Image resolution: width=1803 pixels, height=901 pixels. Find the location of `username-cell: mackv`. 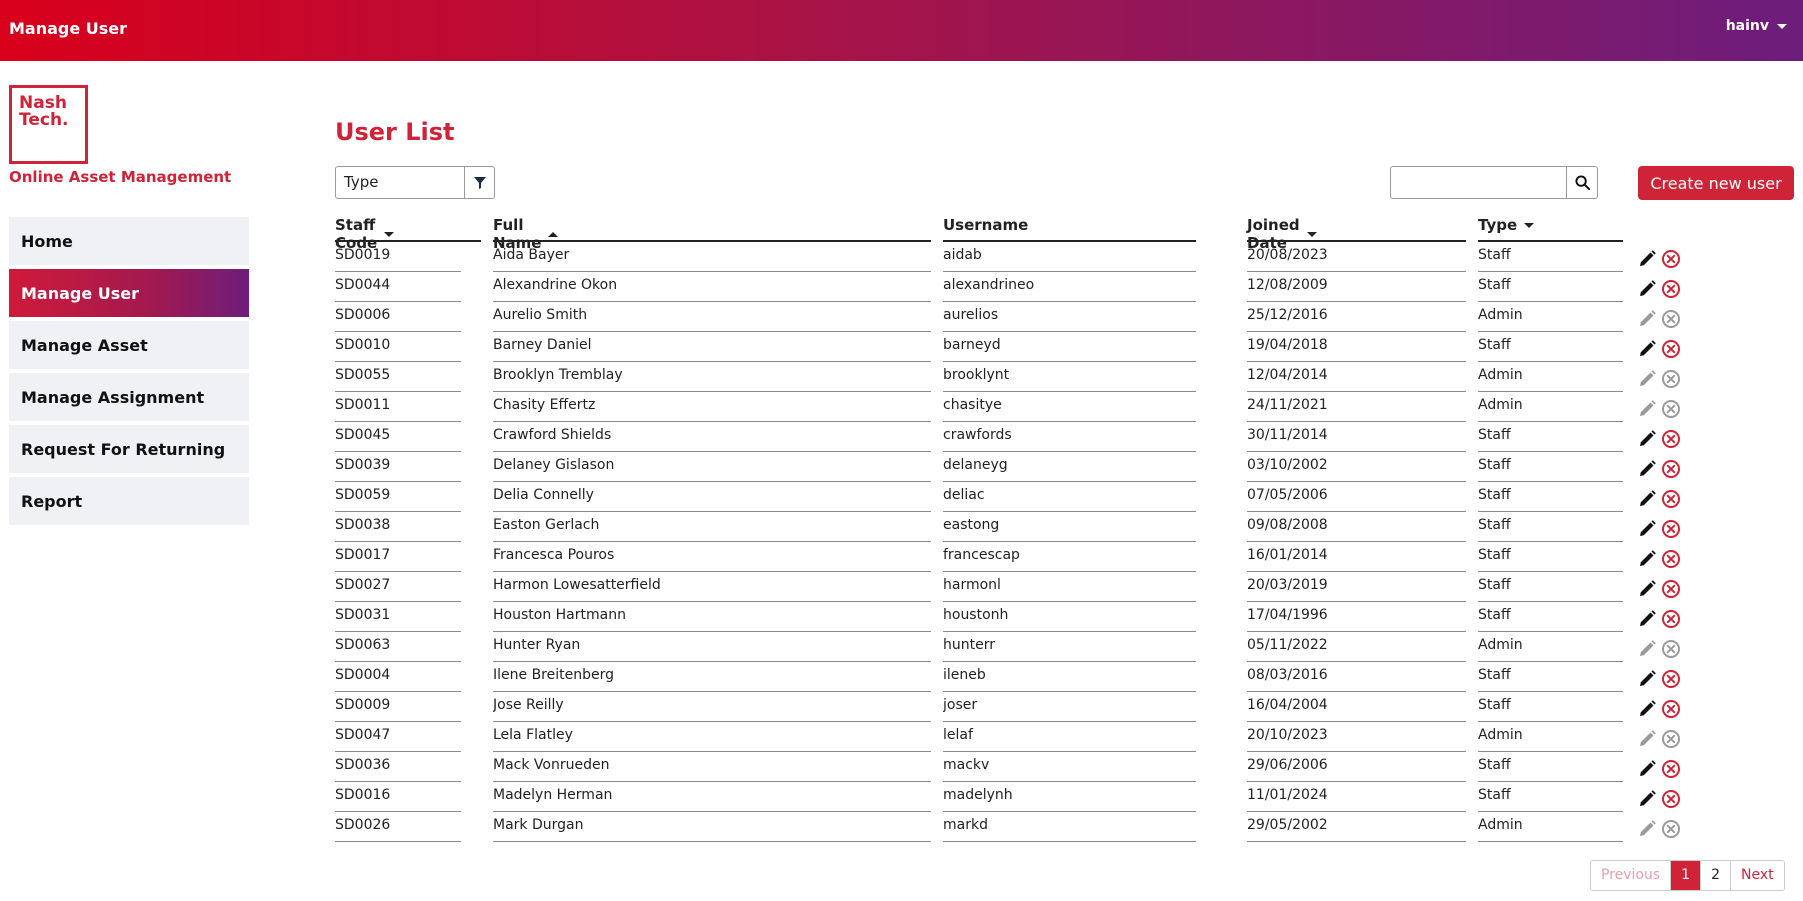

username-cell: mackv is located at coordinates (1069, 769).